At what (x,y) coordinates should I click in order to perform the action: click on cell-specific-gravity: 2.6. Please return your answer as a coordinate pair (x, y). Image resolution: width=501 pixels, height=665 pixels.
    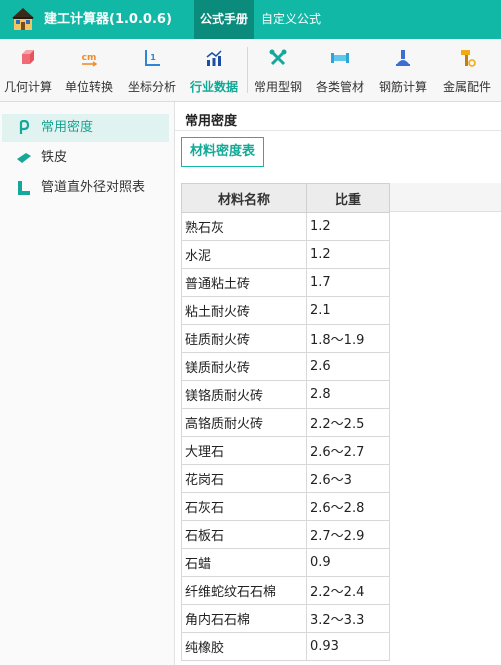
    Looking at the image, I should click on (348, 366).